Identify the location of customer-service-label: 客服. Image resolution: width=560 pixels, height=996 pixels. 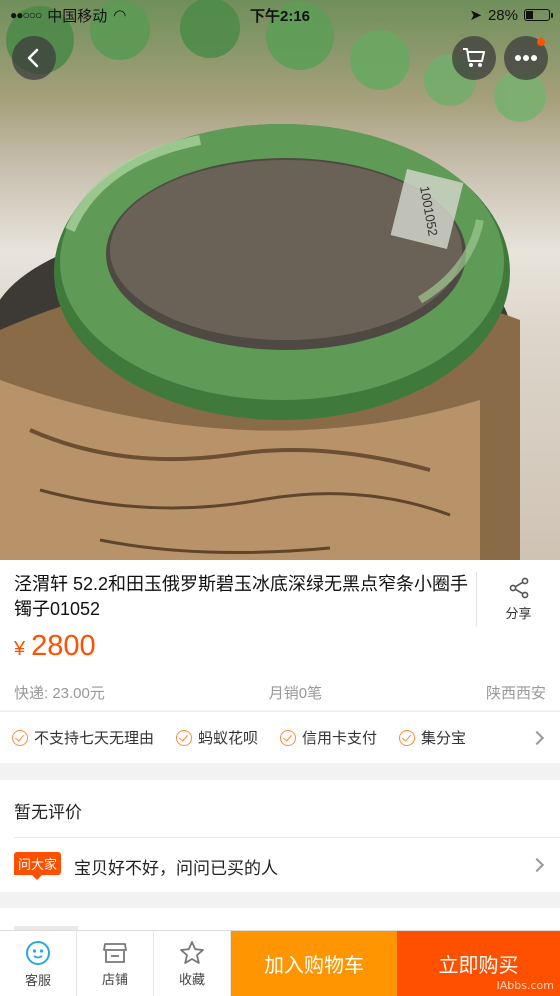
(37, 980).